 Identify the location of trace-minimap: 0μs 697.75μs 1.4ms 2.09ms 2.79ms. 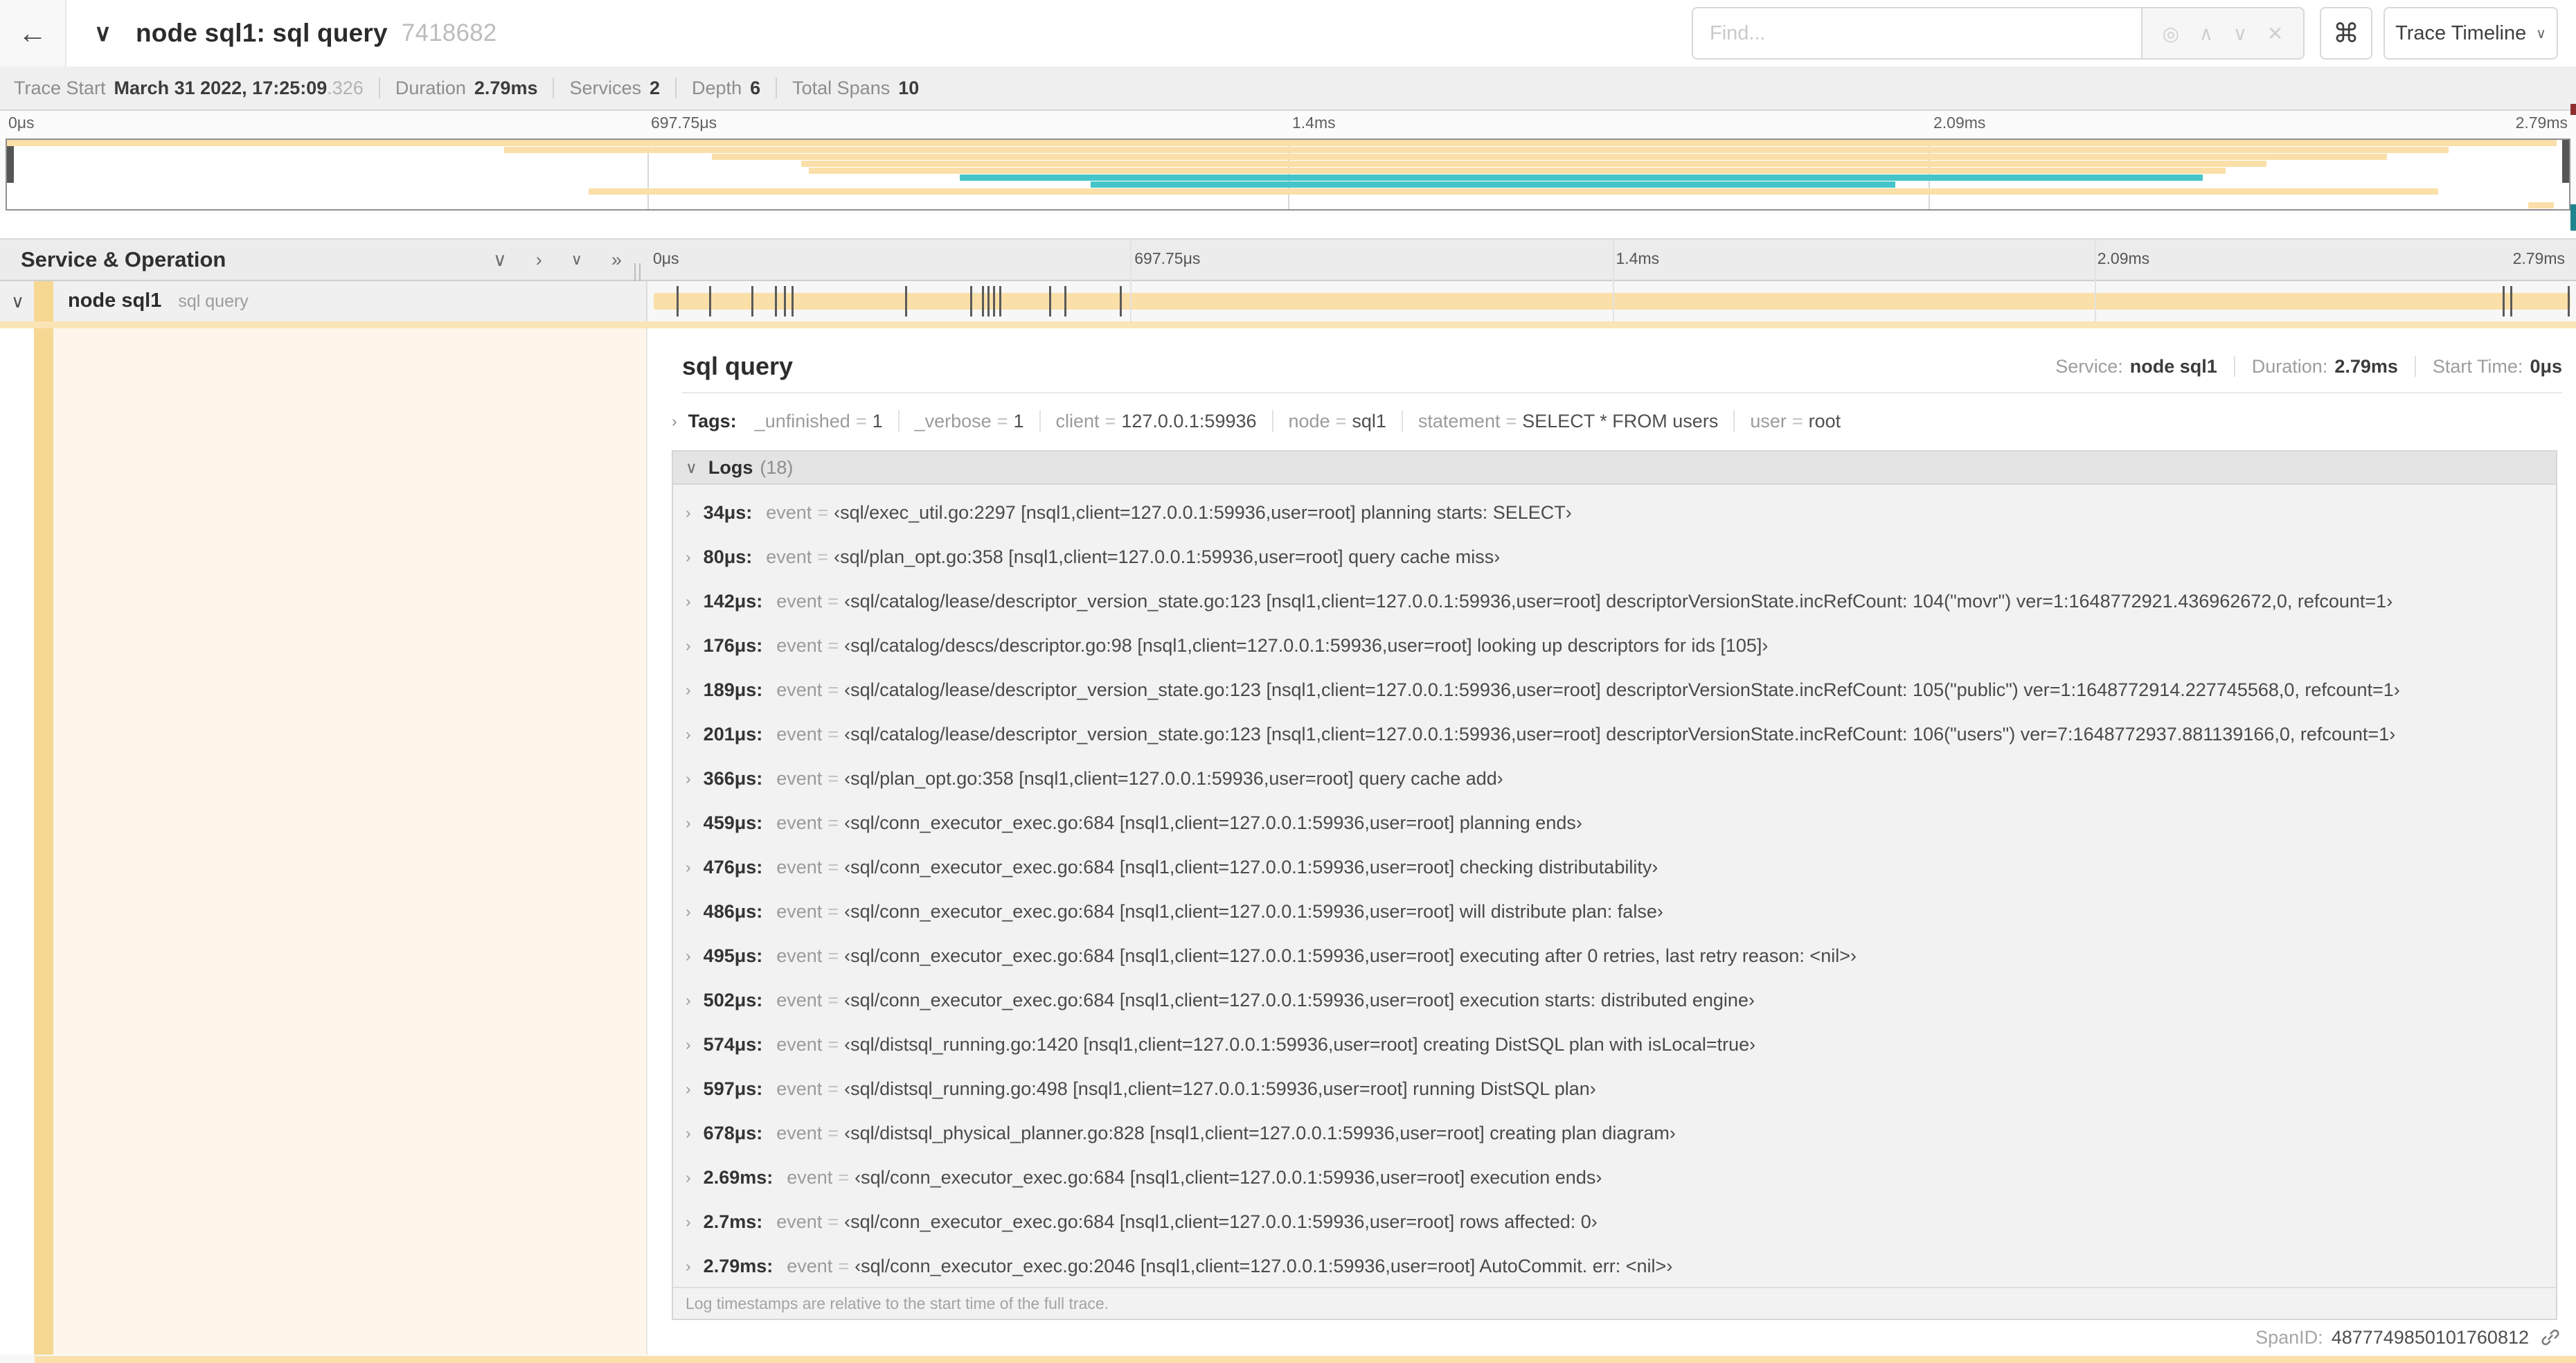
(1288, 162).